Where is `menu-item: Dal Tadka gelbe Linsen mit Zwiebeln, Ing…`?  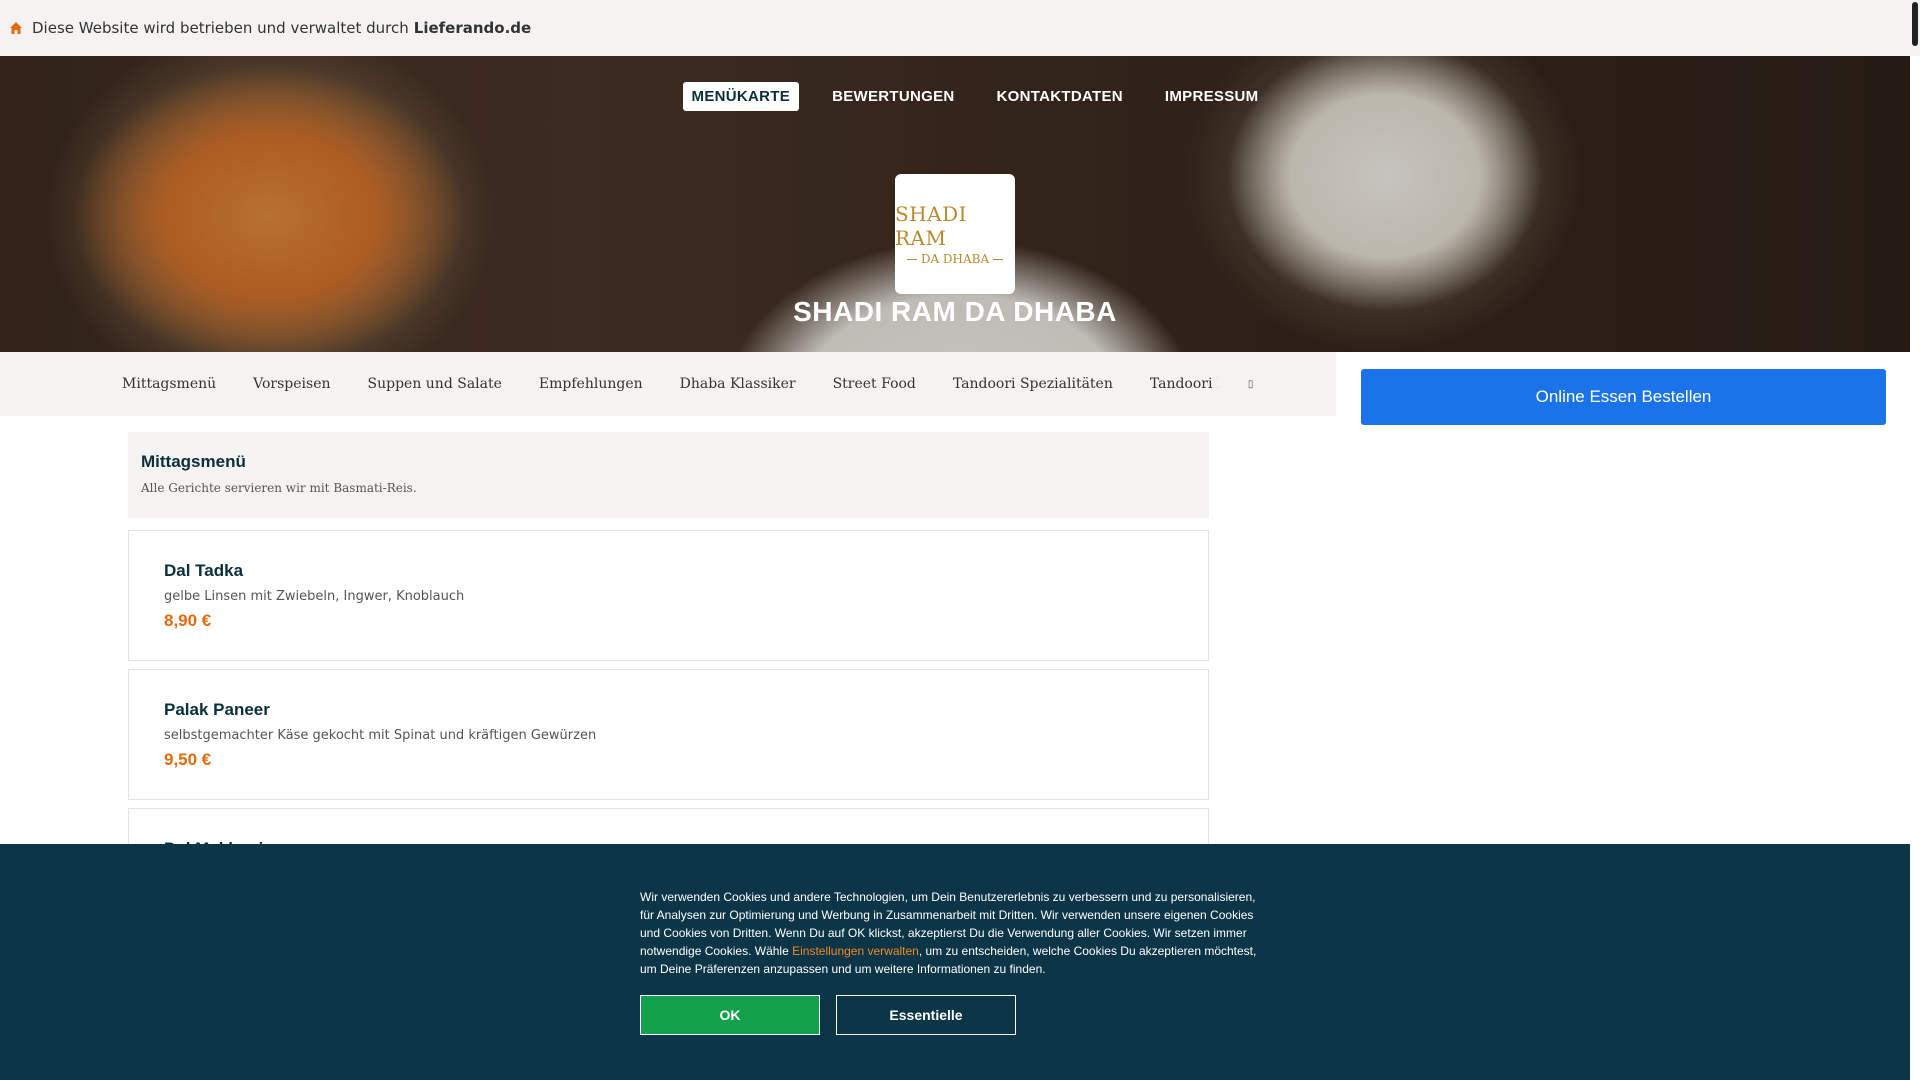 menu-item: Dal Tadka gelbe Linsen mit Zwiebeln, Ing… is located at coordinates (668, 595).